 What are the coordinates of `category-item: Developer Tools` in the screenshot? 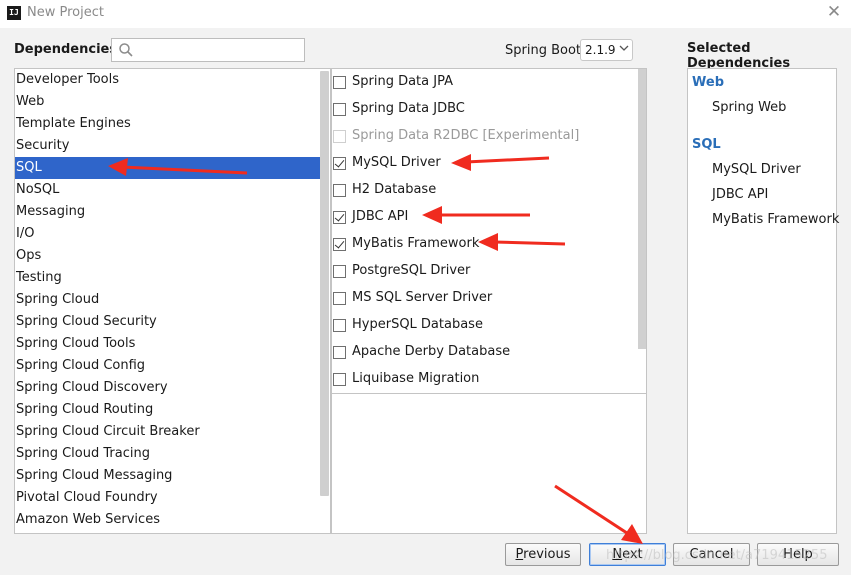 It's located at (167, 80).